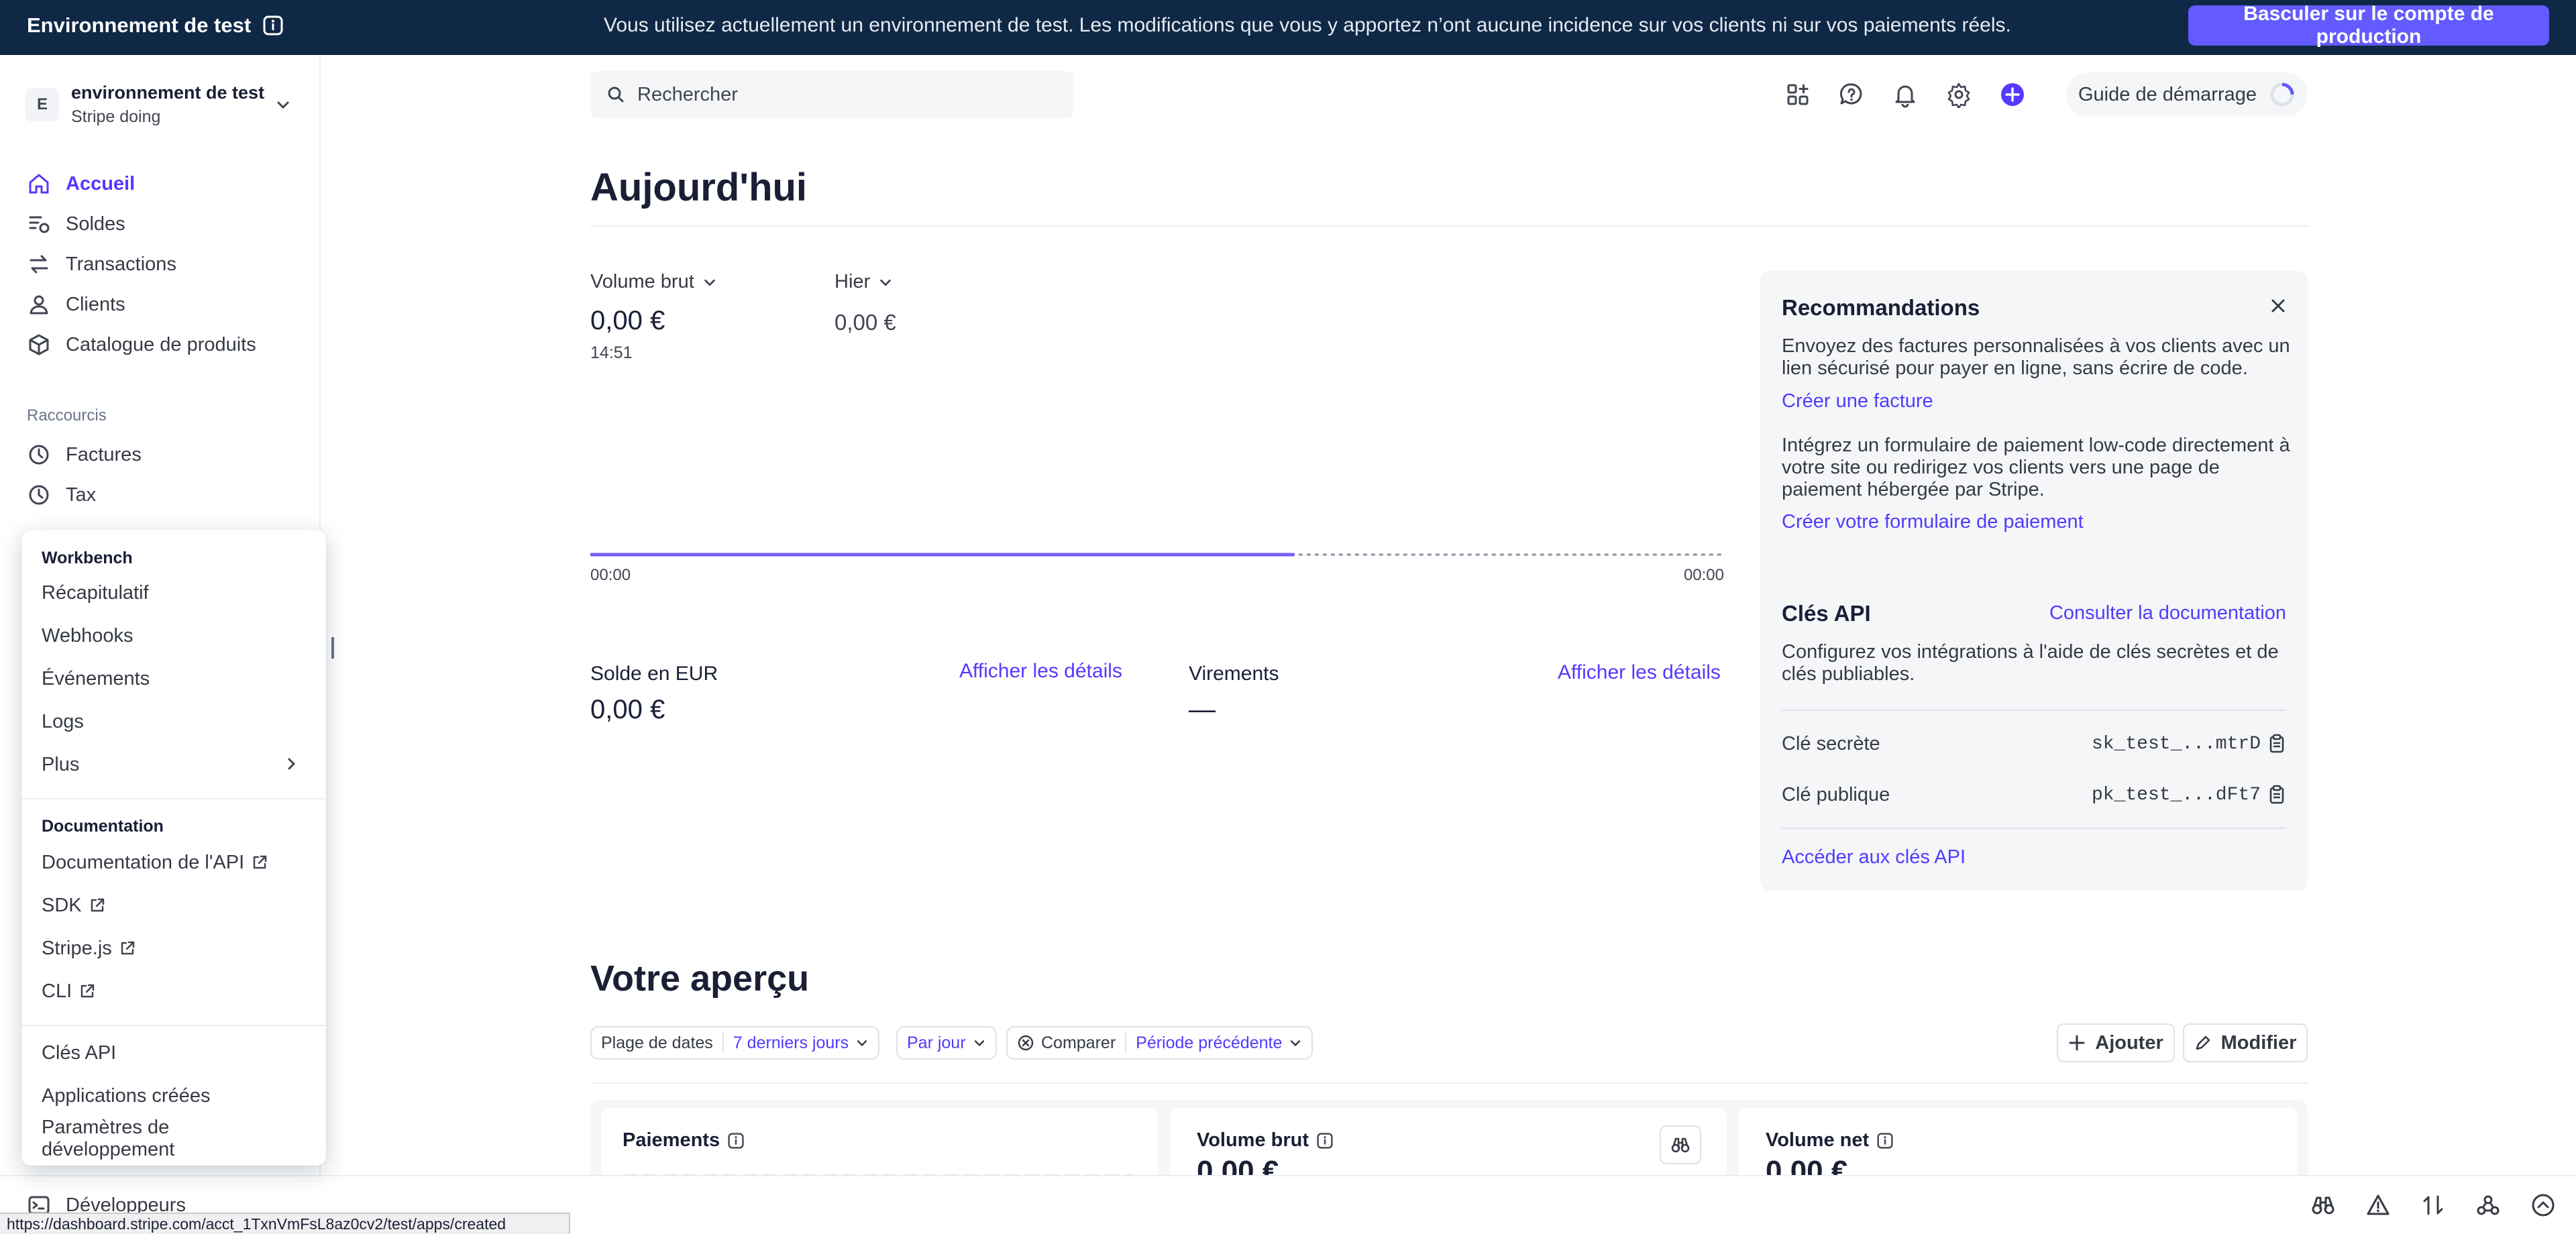  What do you see at coordinates (2323, 1205) in the screenshot?
I see `binoculars-icon` at bounding box center [2323, 1205].